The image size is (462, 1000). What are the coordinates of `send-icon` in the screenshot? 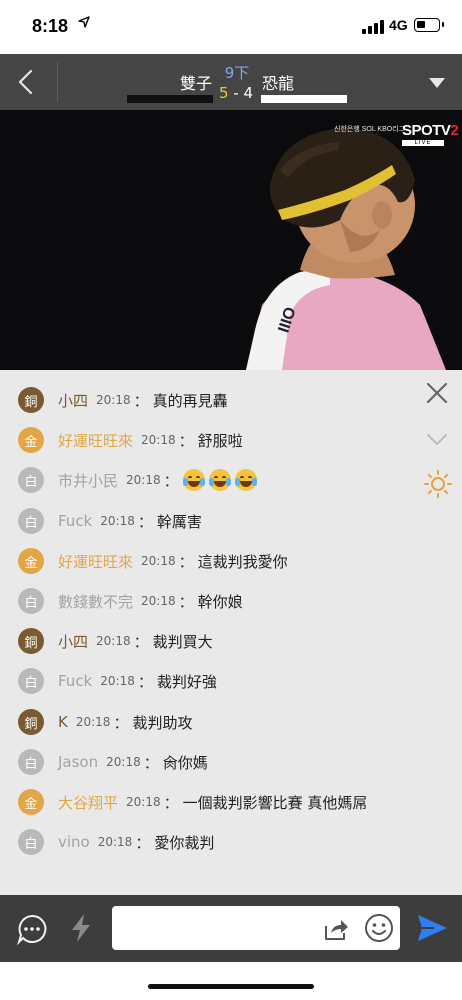 It's located at (432, 928).